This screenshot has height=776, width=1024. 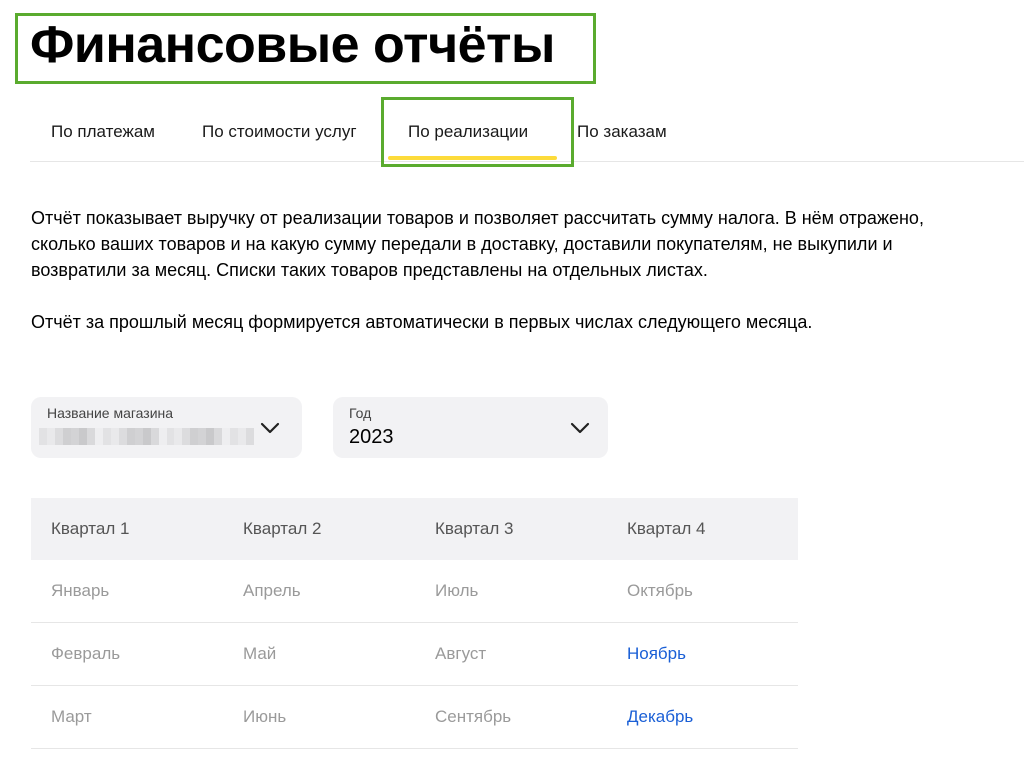 What do you see at coordinates (660, 590) in the screenshot?
I see `month-cell: Октябрь` at bounding box center [660, 590].